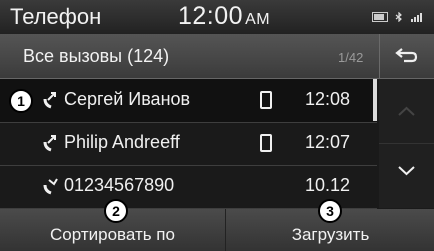 The width and height of the screenshot is (434, 251). What do you see at coordinates (56, 16) in the screenshot?
I see `app-title: Телефон` at bounding box center [56, 16].